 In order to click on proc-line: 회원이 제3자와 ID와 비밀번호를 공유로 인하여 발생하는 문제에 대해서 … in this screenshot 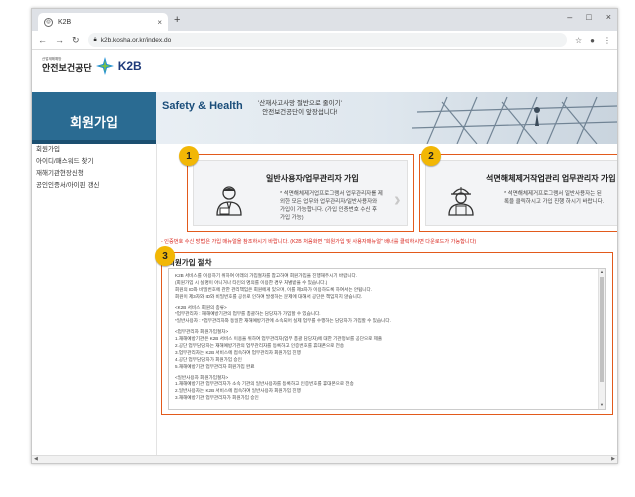, I will do `click(269, 296)`.